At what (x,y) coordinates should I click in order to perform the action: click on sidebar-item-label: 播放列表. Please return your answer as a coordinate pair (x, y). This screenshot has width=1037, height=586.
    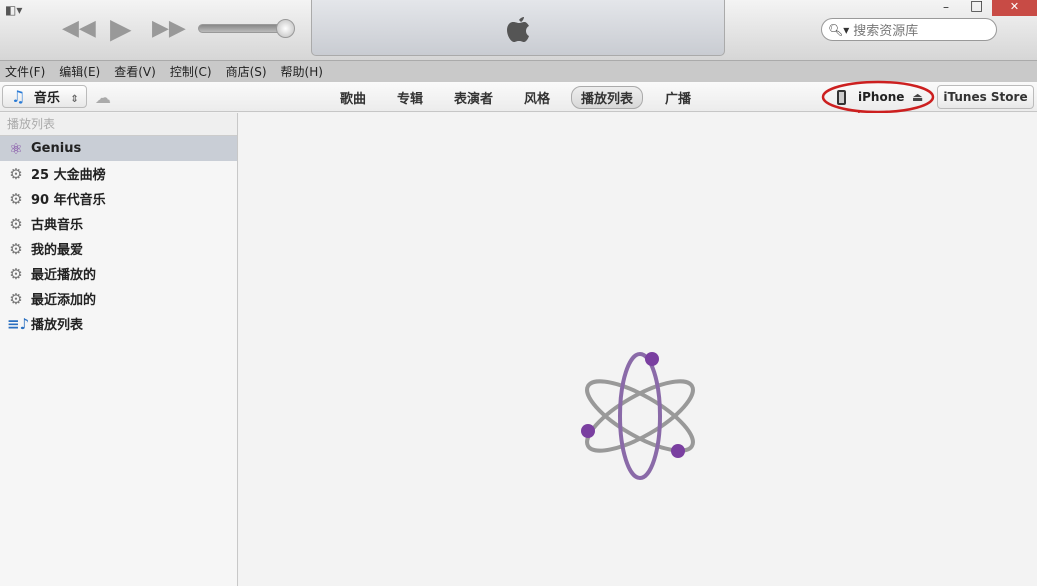
    Looking at the image, I should click on (57, 325).